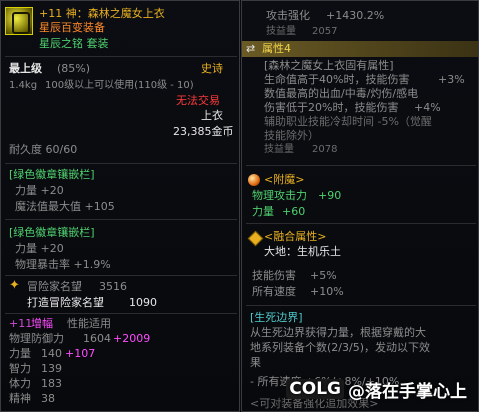 This screenshot has width=479, height=412. Describe the element at coordinates (340, 347) in the screenshot. I see `border-desc: 地系列装备个数(2/3/5)，发动以下效` at that location.